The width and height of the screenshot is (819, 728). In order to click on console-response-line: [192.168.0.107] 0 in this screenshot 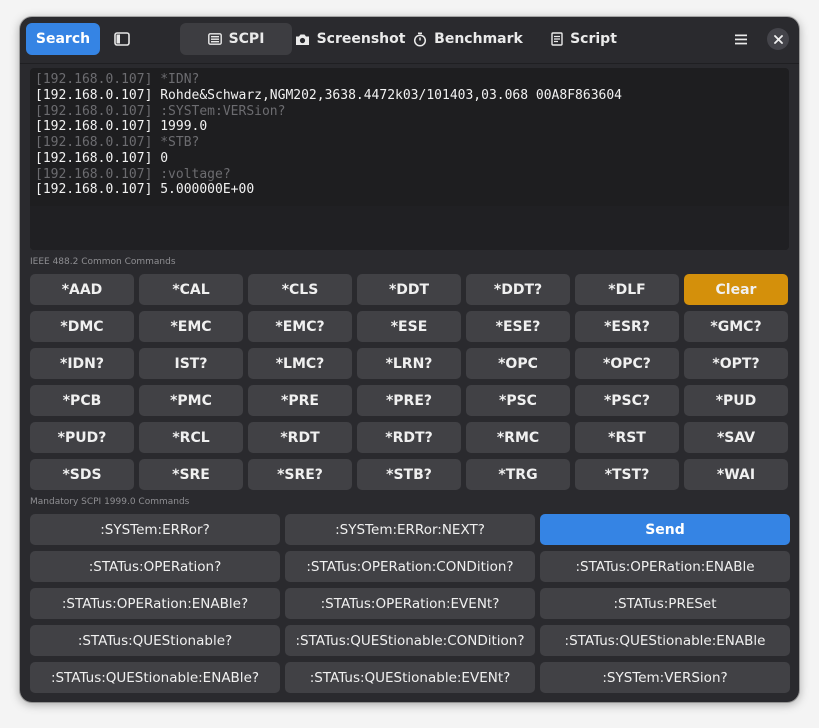, I will do `click(102, 158)`.